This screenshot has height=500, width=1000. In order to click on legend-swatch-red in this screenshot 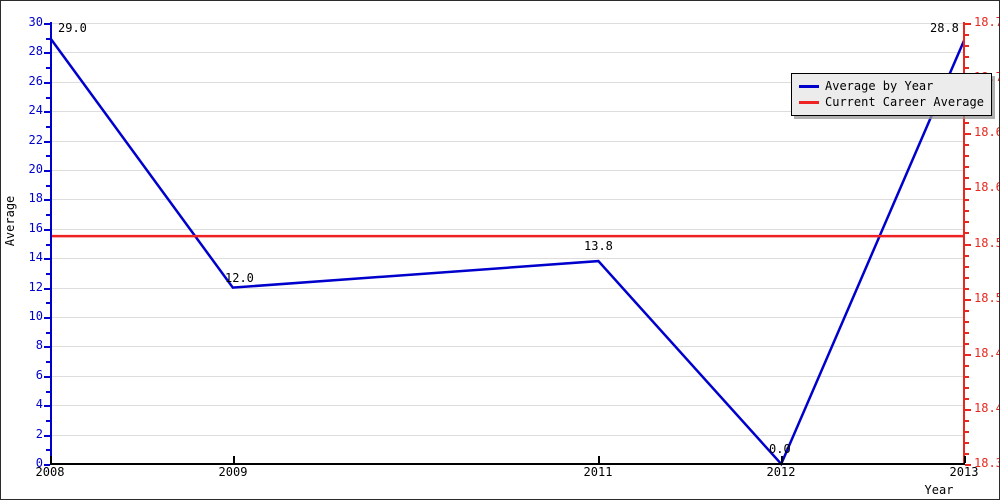, I will do `click(809, 102)`.